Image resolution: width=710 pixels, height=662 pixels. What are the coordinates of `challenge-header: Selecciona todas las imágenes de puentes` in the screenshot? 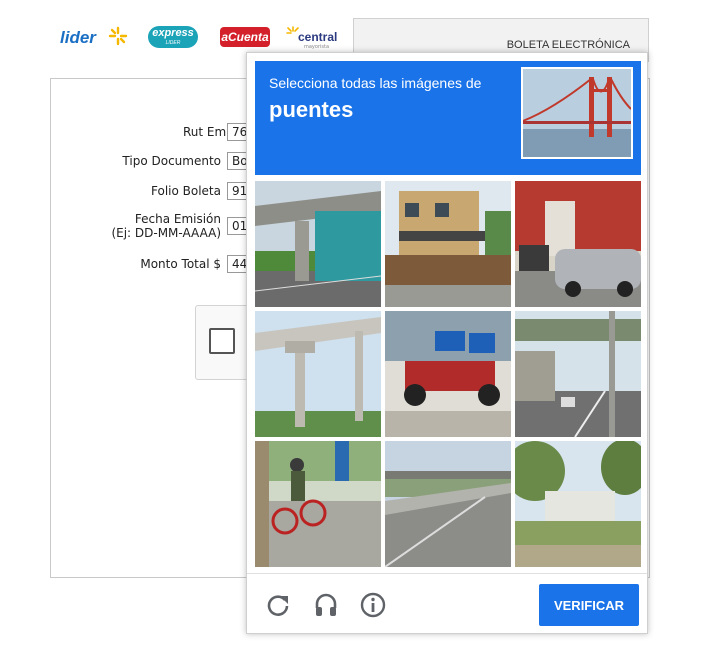 It's located at (448, 118).